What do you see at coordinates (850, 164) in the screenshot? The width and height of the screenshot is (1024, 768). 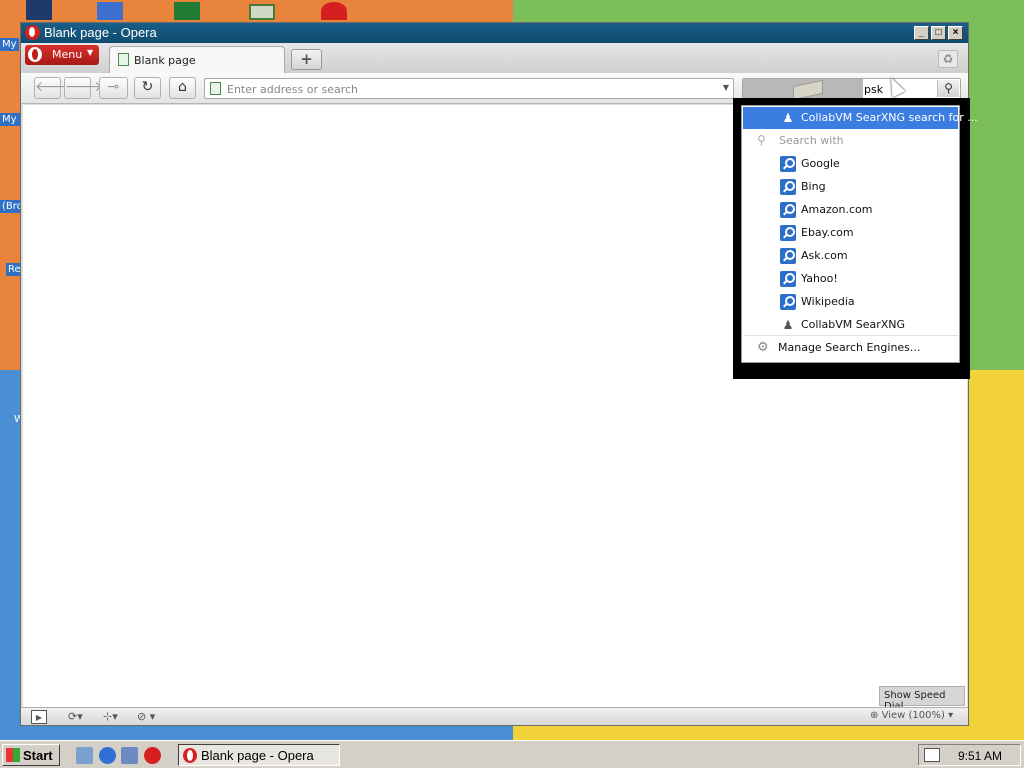 I see `engine-item-google: Google` at bounding box center [850, 164].